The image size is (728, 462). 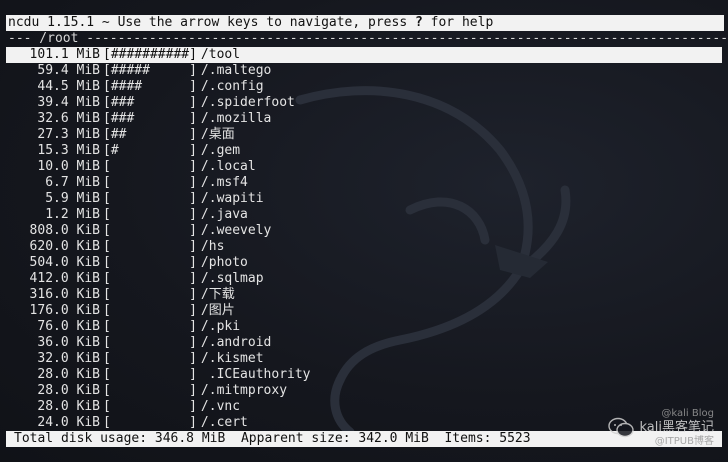 I want to click on directory-entry: 39.4 MiB [### ]/.spiderfoot, so click(x=364, y=103).